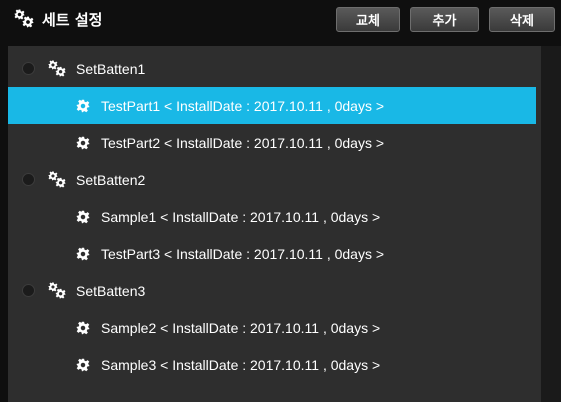 This screenshot has width=561, height=402. What do you see at coordinates (280, 22) in the screenshot?
I see `header-bar: 세트 설정 교체 추가 삭제` at bounding box center [280, 22].